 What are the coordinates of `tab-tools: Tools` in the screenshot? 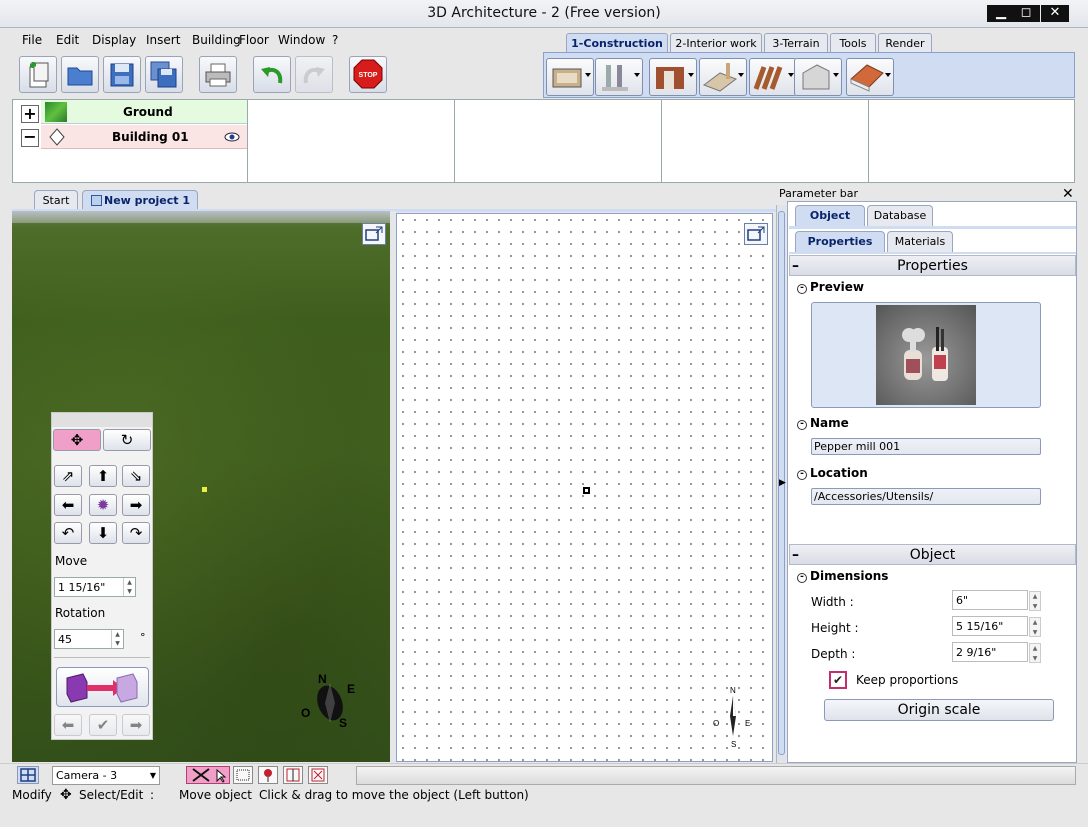 It's located at (853, 43).